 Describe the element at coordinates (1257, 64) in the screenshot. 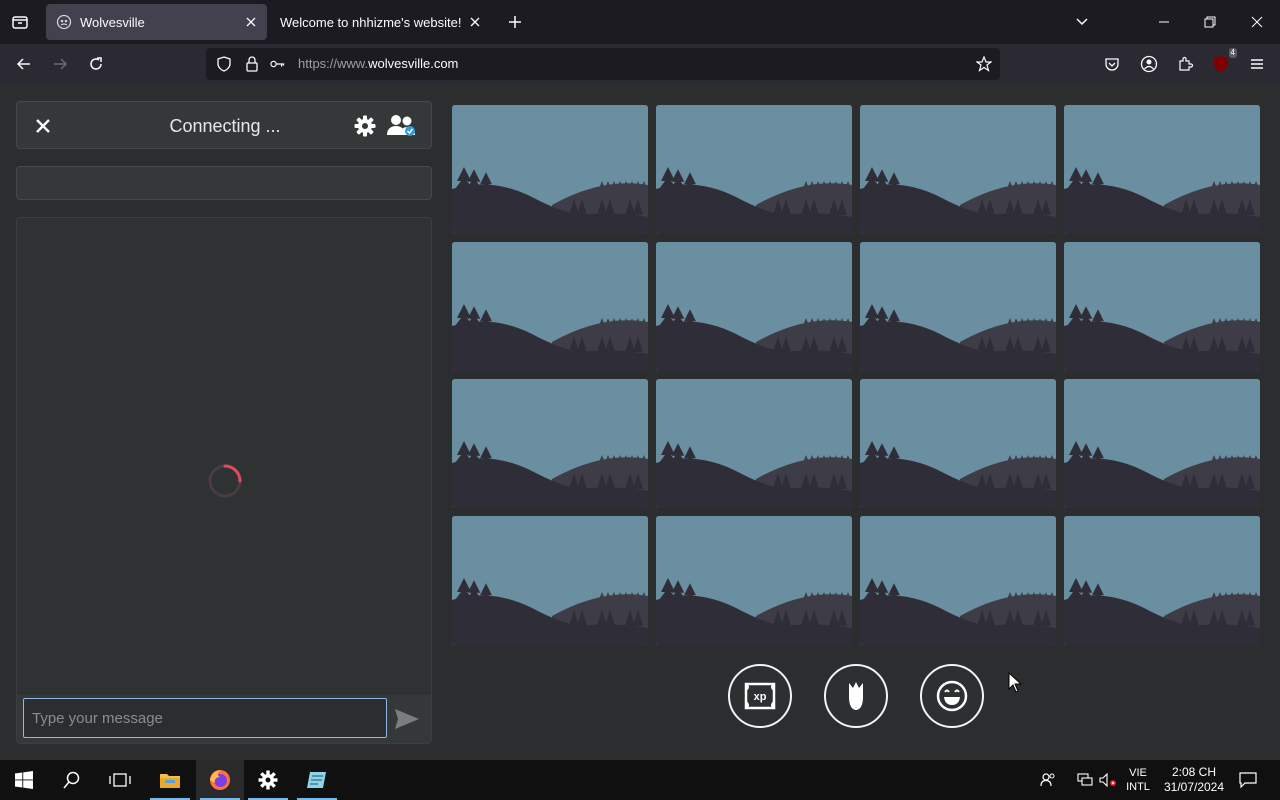

I see `menu-icon` at that location.